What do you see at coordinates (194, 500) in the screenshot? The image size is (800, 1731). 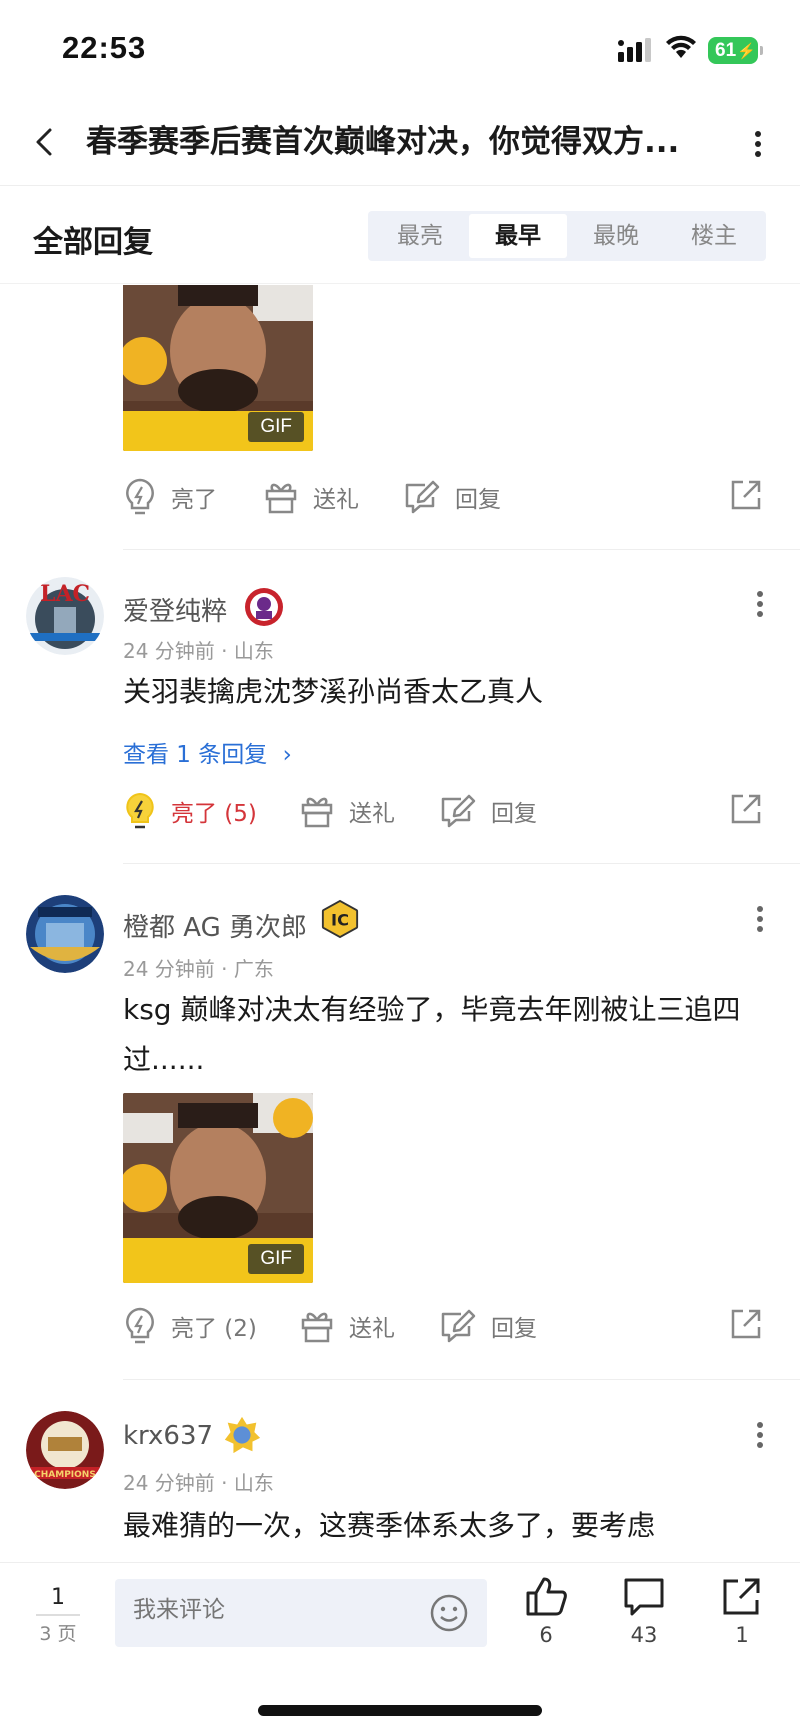 I see `light-label: 亮了` at bounding box center [194, 500].